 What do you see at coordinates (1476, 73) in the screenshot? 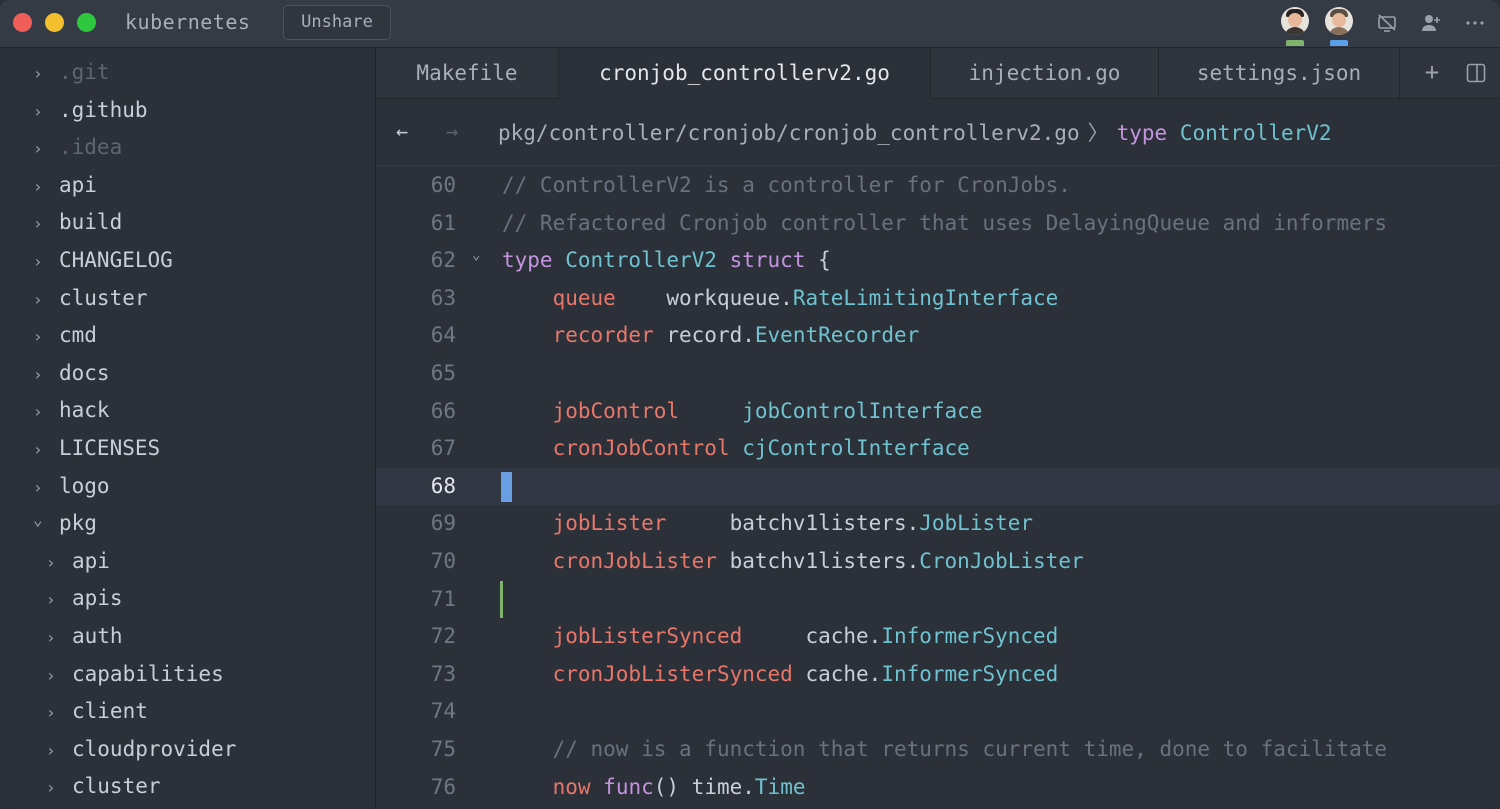
I see `split-pane-icon` at bounding box center [1476, 73].